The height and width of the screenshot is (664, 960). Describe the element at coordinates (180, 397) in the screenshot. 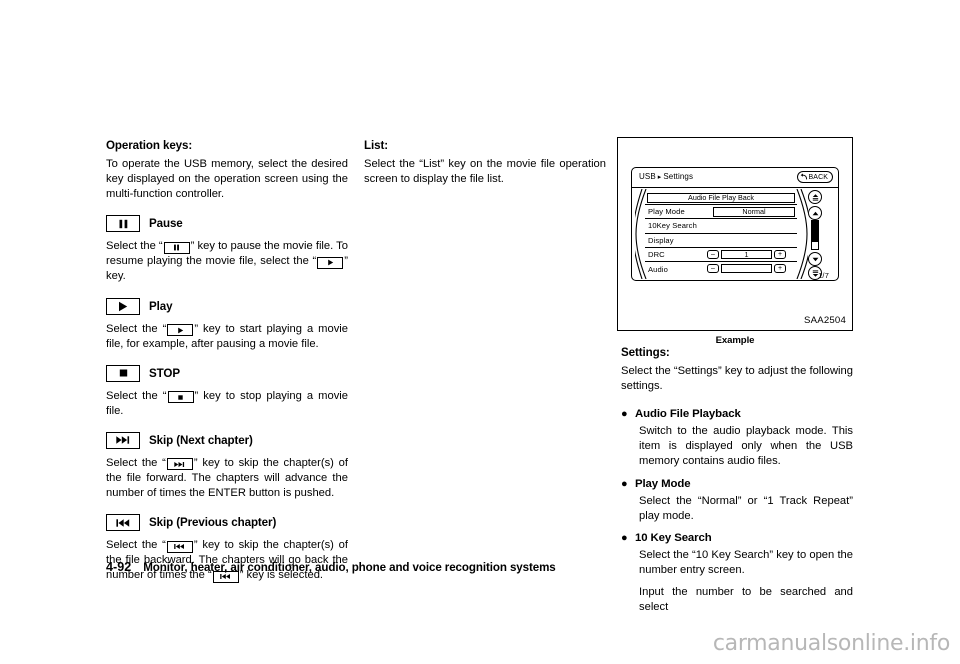

I see `stop-inline-icon` at that location.